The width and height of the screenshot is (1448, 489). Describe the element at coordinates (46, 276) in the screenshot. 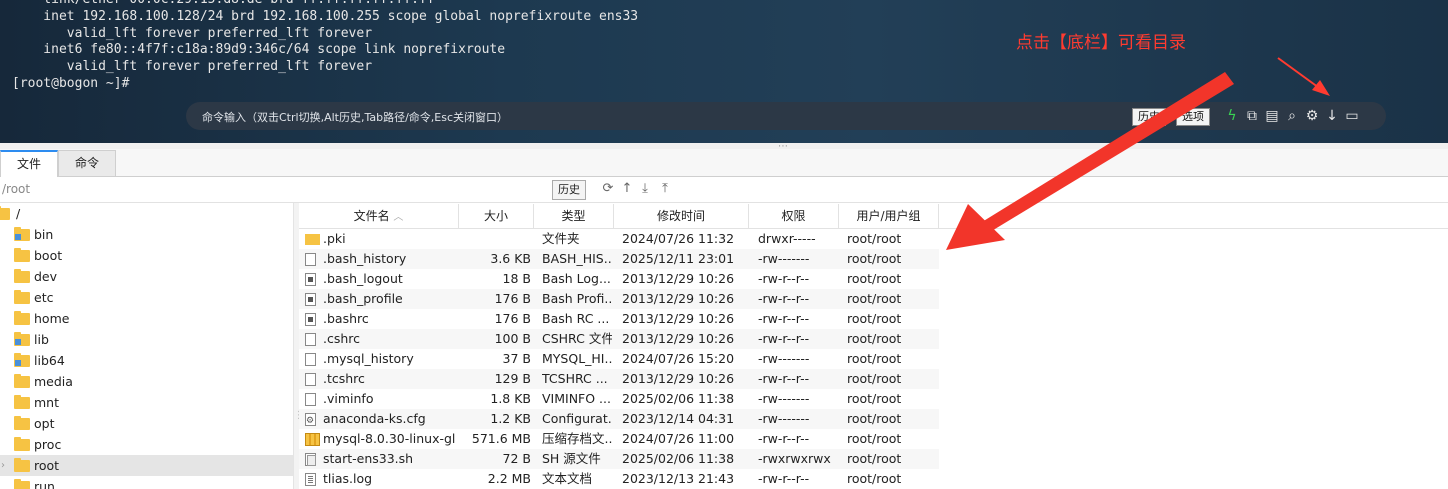

I see `tree-item-label: dev` at that location.